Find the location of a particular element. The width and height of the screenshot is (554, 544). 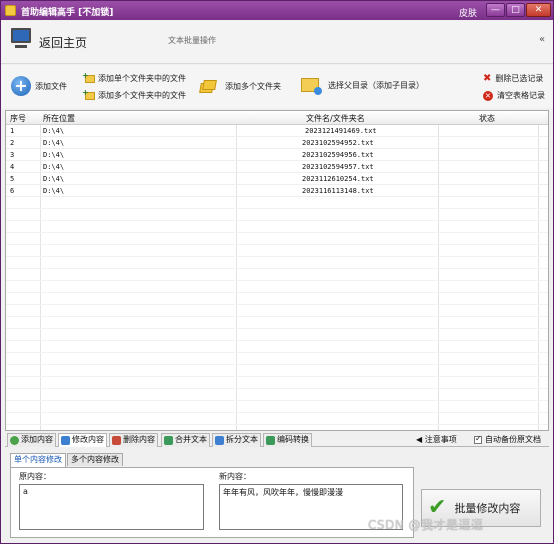

cell-filename: 2023112610254.txt is located at coordinates (338, 179).